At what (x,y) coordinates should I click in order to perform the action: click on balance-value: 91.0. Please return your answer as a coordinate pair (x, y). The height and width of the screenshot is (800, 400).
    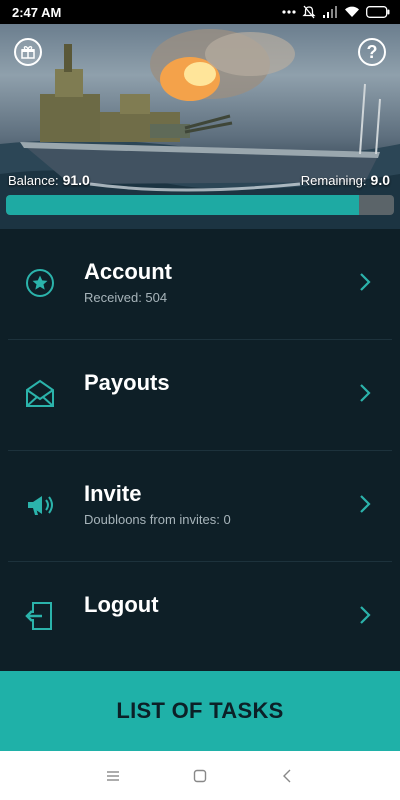
    Looking at the image, I should click on (76, 180).